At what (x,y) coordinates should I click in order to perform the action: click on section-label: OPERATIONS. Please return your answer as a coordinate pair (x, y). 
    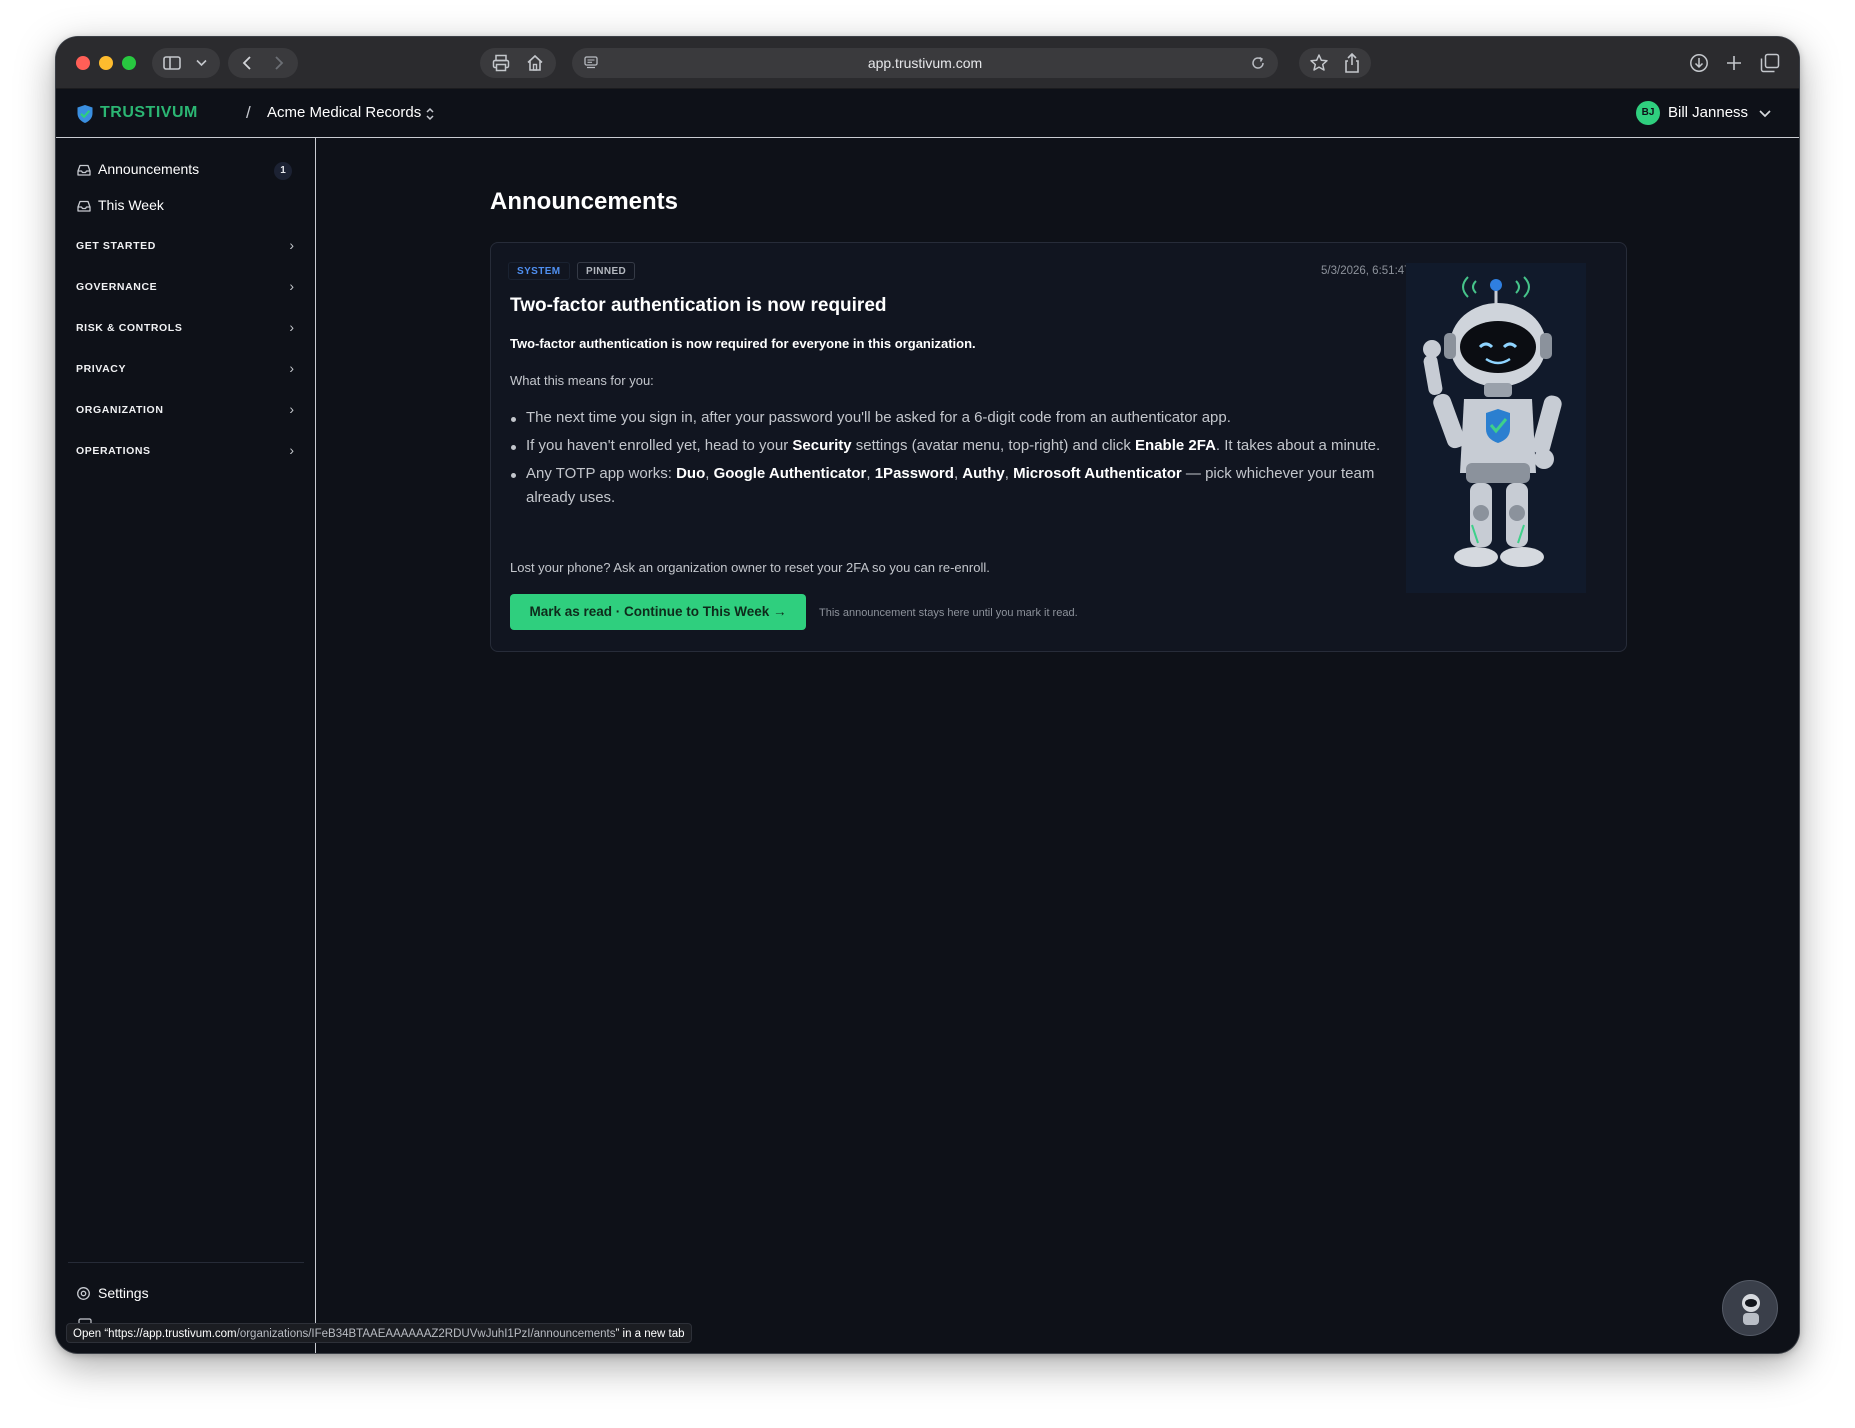
    Looking at the image, I should click on (113, 451).